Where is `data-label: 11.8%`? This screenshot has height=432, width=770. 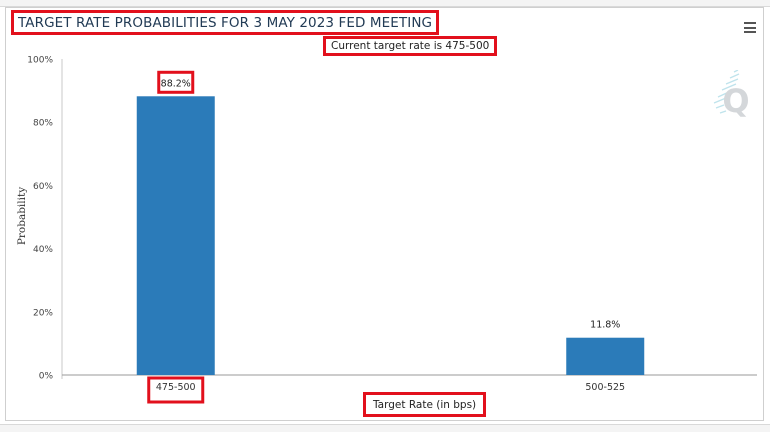 data-label: 11.8% is located at coordinates (605, 325).